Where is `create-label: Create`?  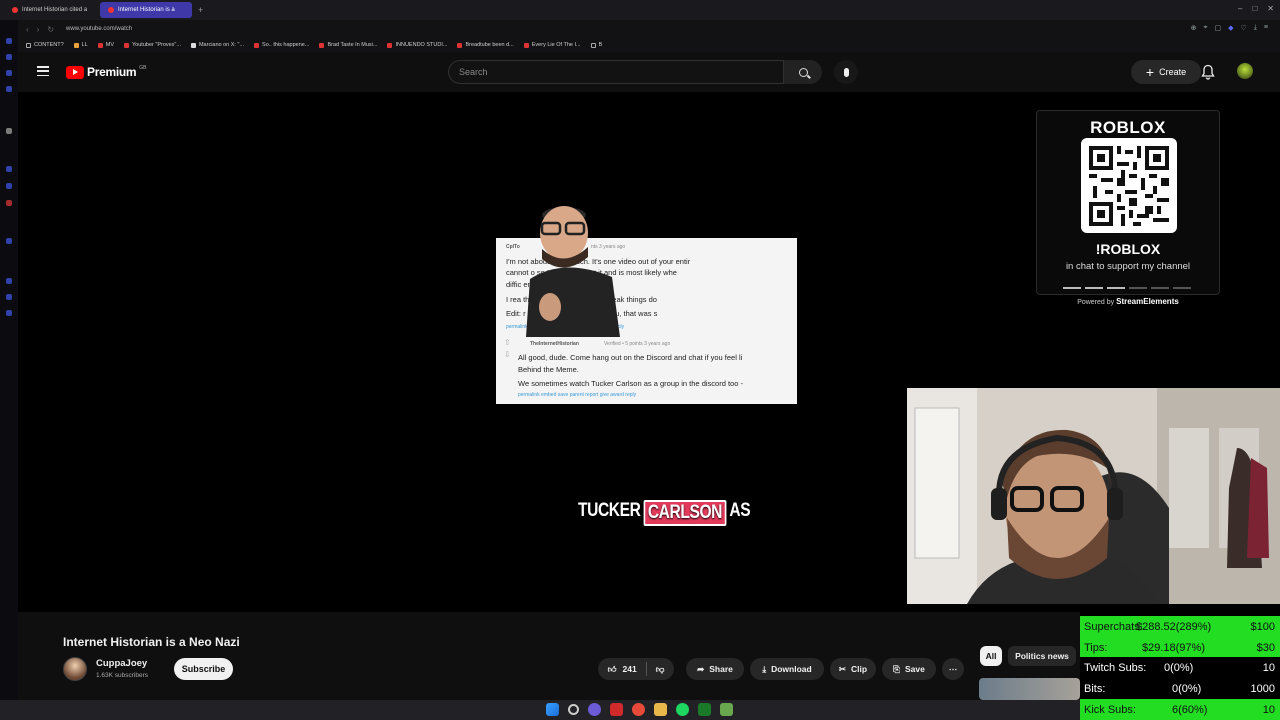 create-label: Create is located at coordinates (1173, 72).